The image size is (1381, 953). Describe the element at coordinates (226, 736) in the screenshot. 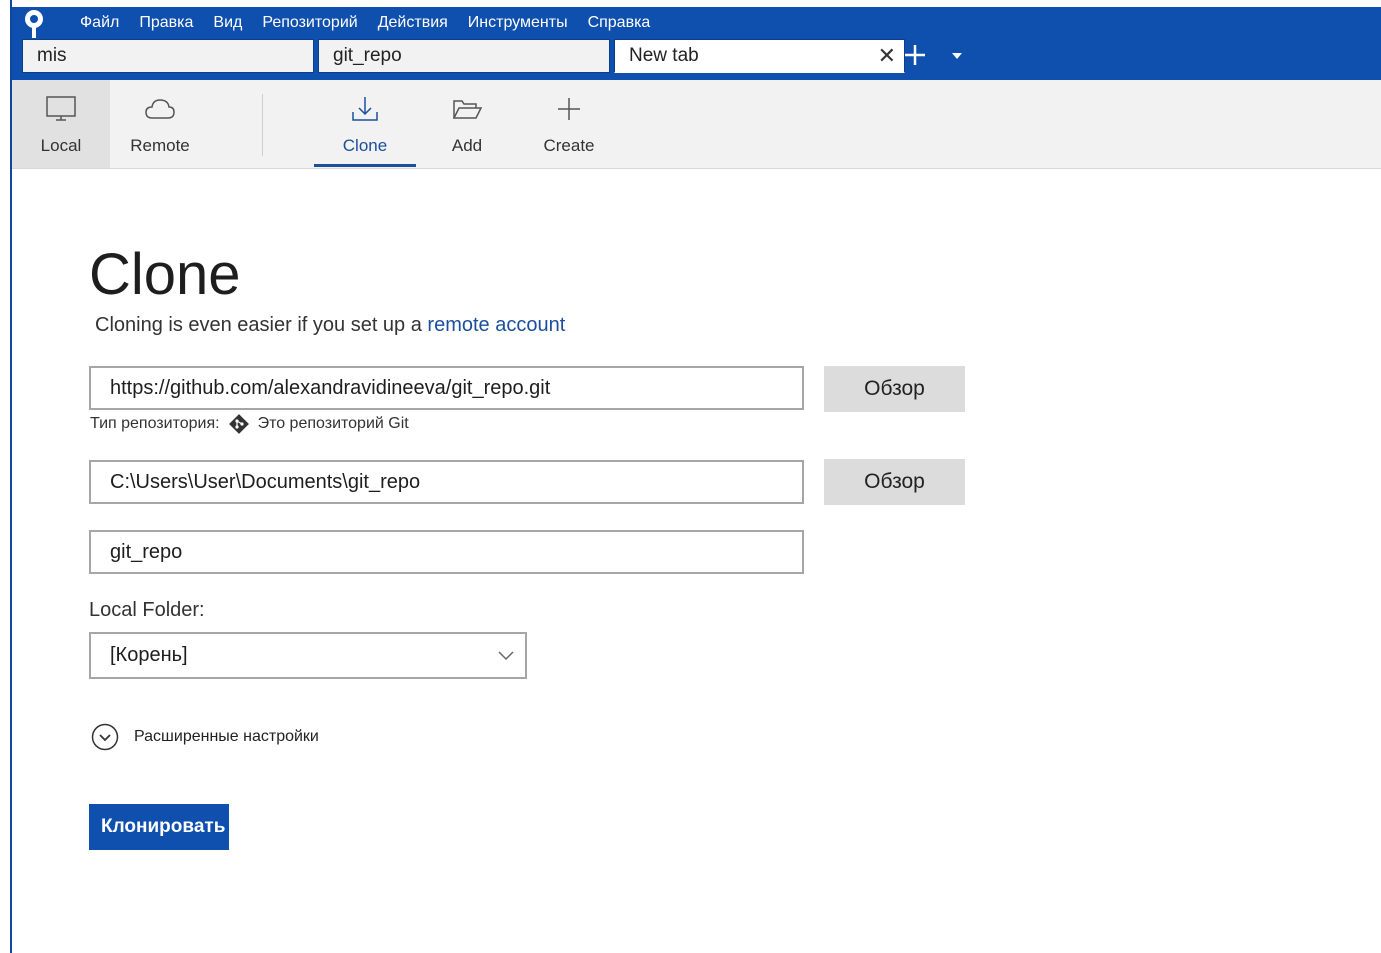

I see `advanced-settings-label: Расширенные настройки` at that location.